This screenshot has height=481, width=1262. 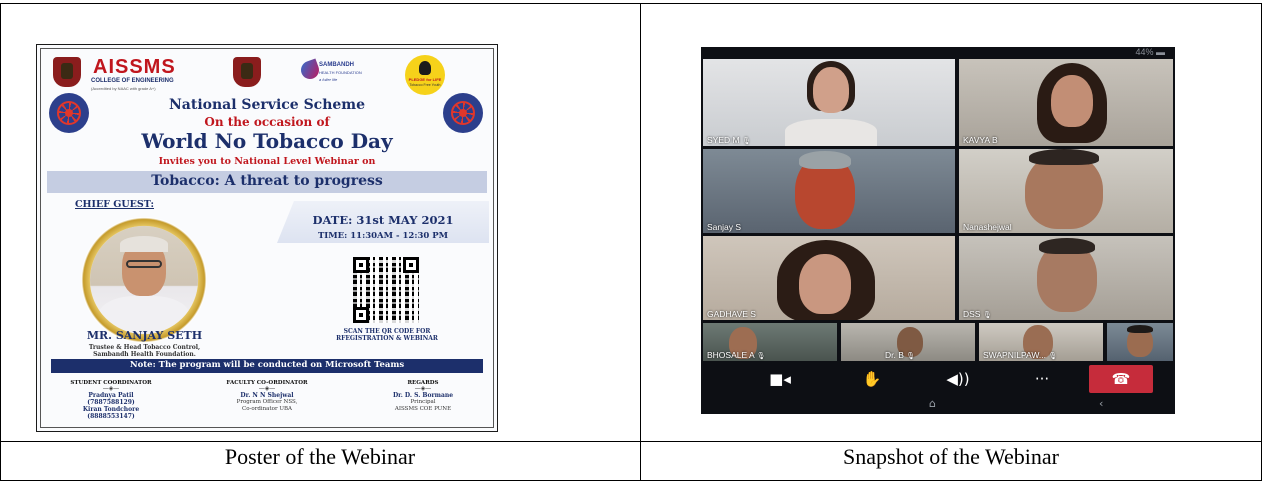 I want to click on video-icon: ■◂, so click(x=780, y=379).